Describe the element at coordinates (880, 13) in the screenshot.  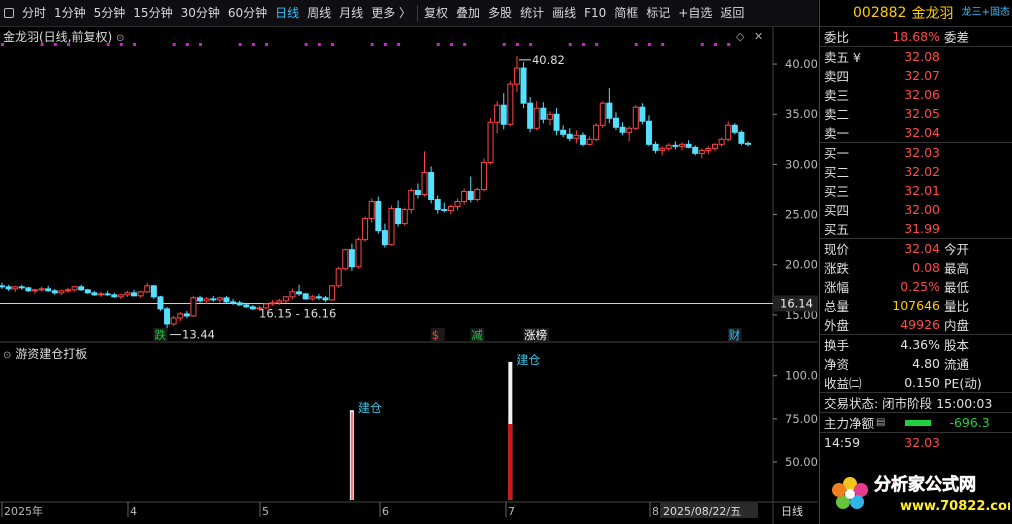
I see `stock-code: 002882` at that location.